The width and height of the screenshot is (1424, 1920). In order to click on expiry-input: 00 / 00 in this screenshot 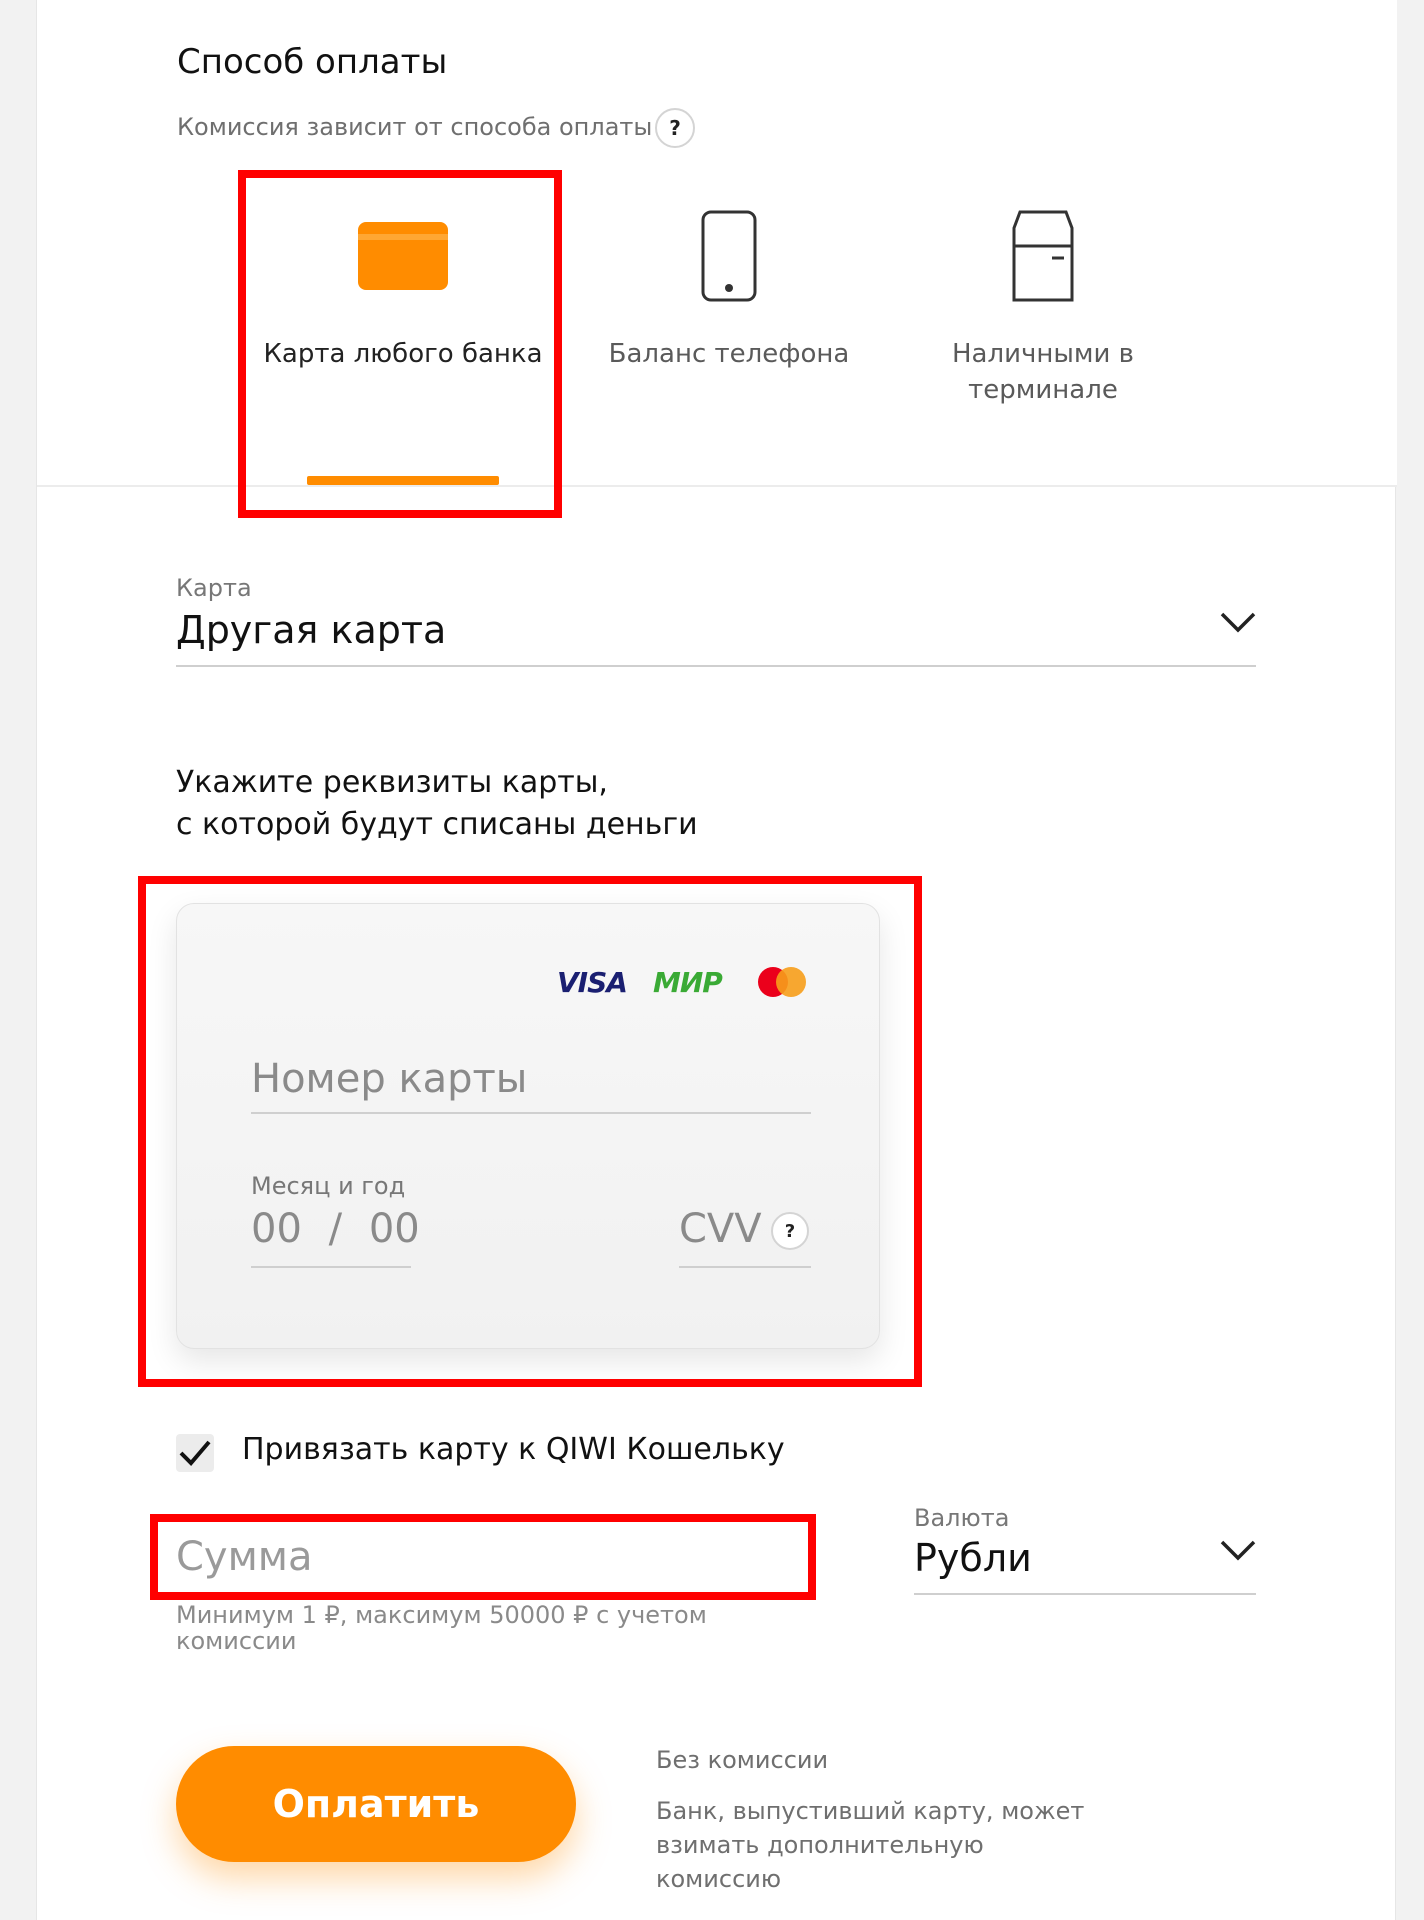, I will do `click(335, 1229)`.